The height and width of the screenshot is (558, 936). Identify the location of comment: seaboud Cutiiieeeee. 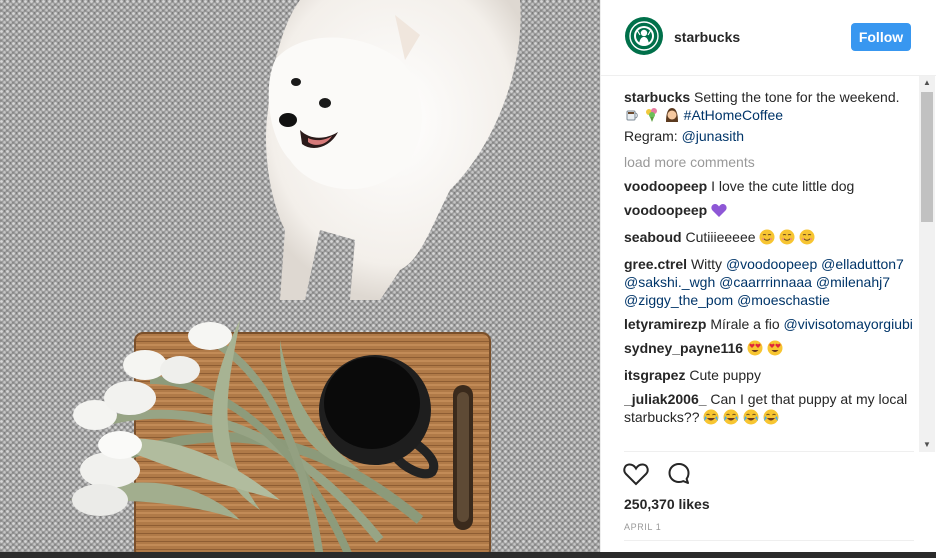
(770, 238).